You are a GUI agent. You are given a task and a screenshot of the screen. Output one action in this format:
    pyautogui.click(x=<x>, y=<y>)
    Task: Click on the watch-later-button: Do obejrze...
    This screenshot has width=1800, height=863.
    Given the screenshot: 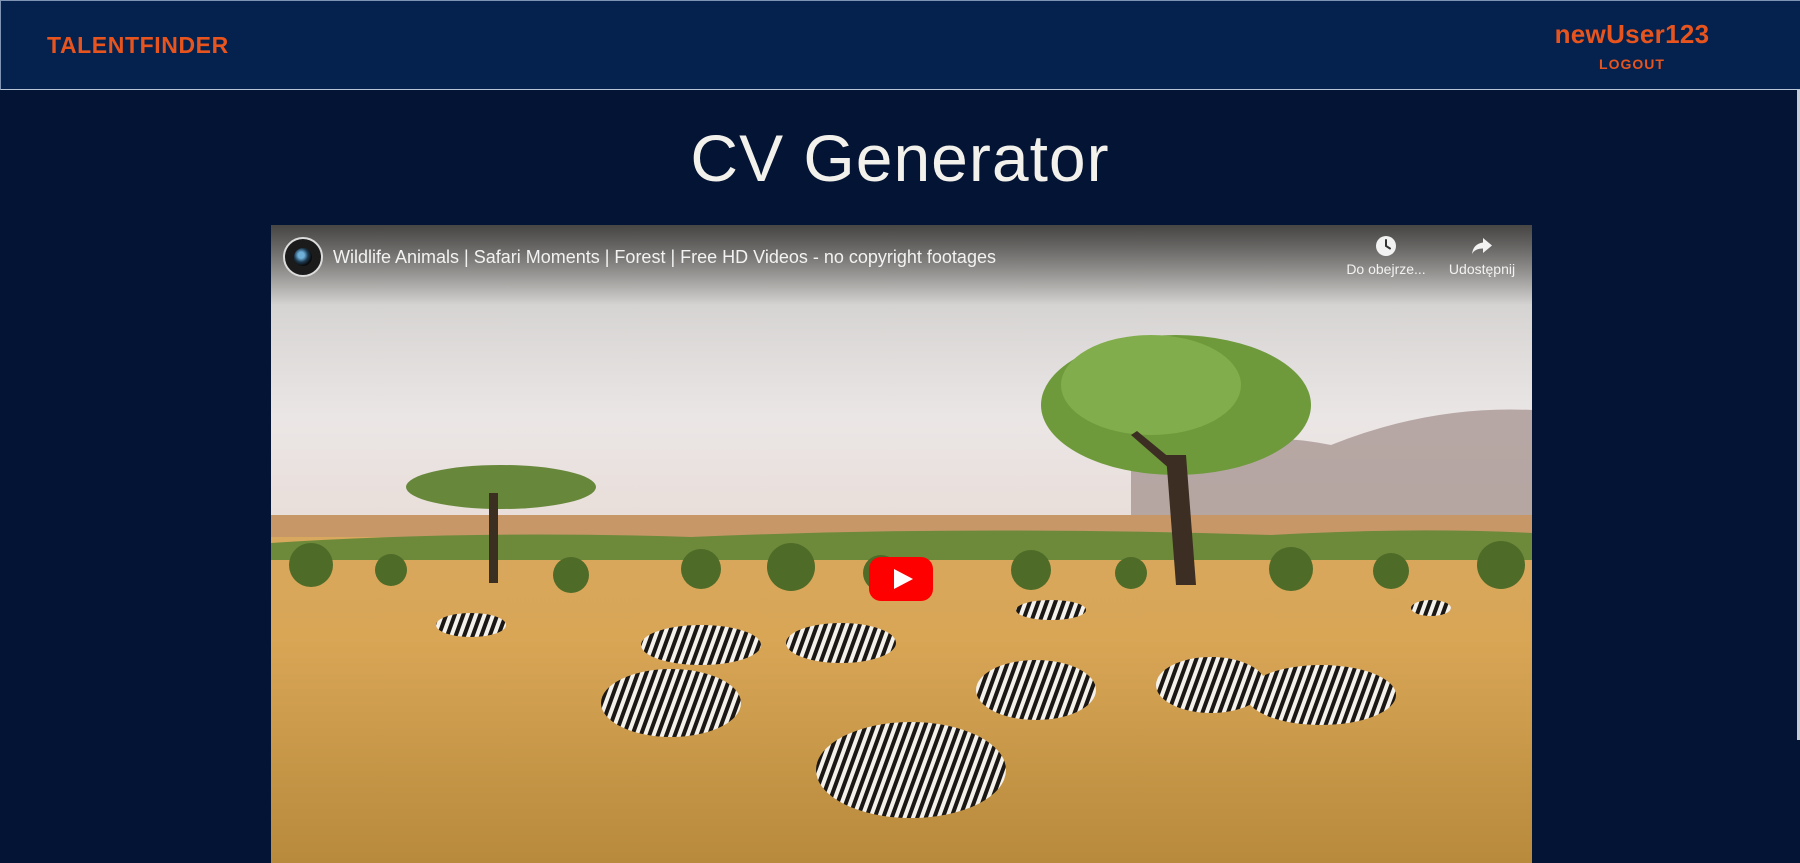 What is the action you would take?
    pyautogui.click(x=1386, y=256)
    